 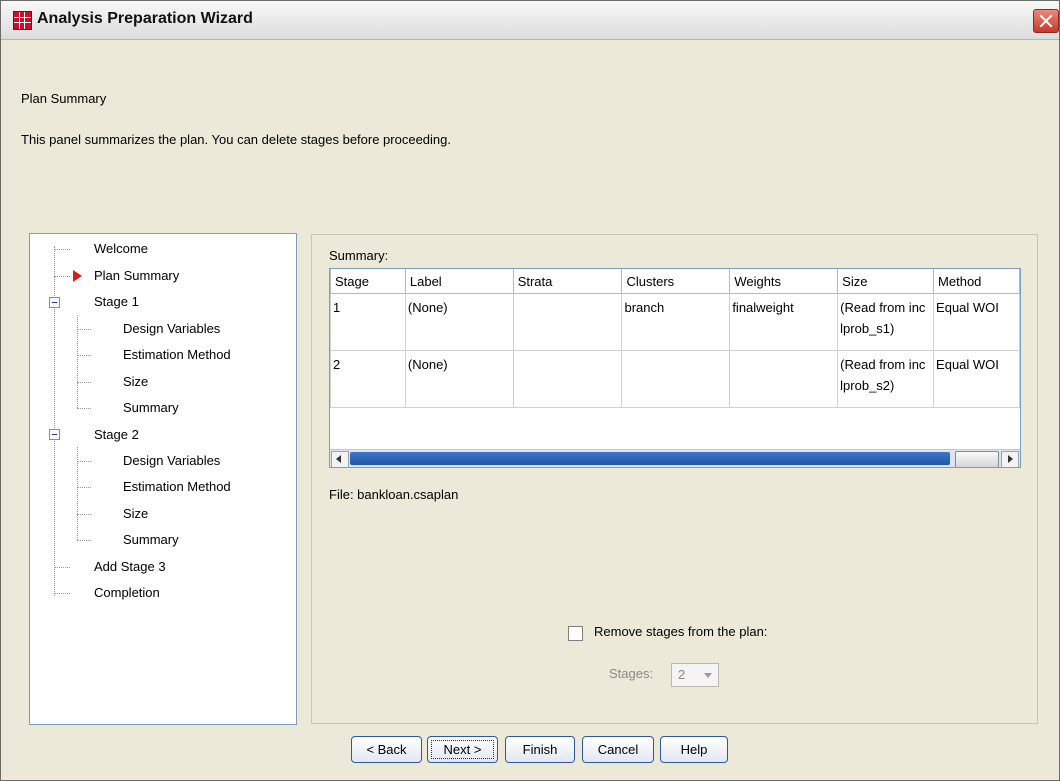 I want to click on nav-item-add-stage-3: Add Stage 3, so click(x=130, y=567).